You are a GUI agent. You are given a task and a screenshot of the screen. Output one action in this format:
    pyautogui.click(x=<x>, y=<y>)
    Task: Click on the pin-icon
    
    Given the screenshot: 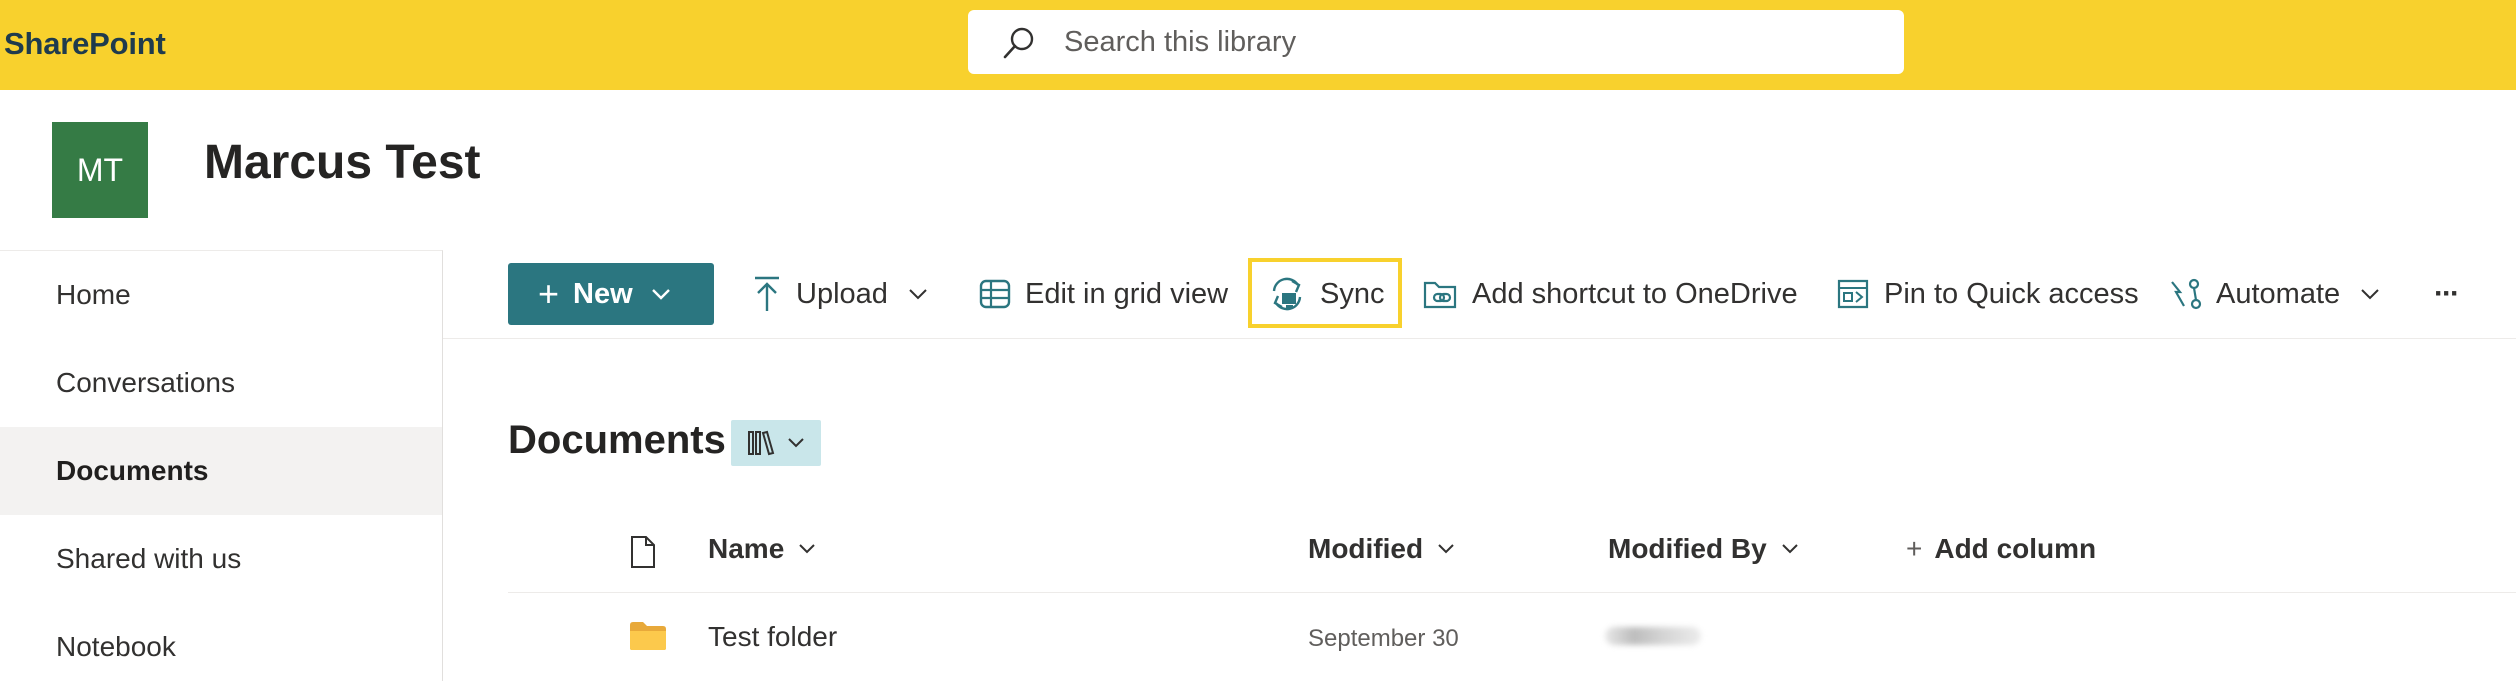 What is the action you would take?
    pyautogui.click(x=1853, y=294)
    